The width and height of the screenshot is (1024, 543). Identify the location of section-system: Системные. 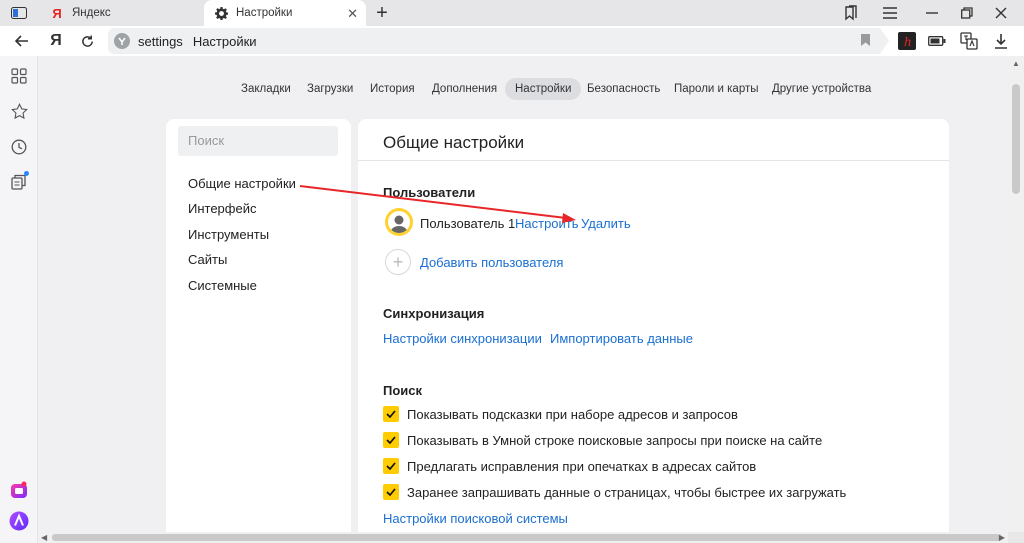
(222, 285).